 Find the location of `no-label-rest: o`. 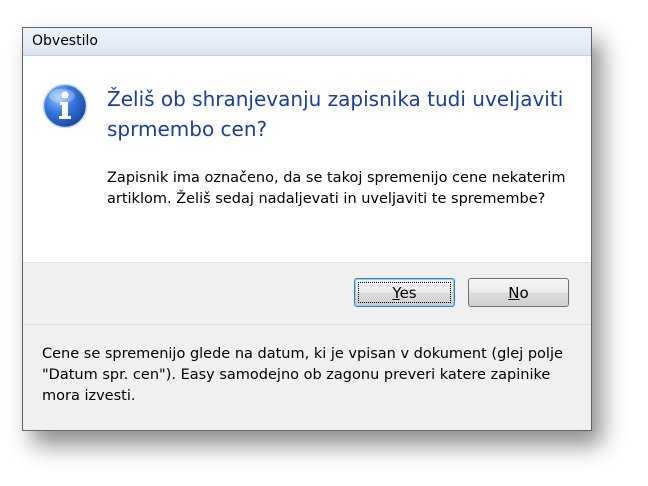

no-label-rest: o is located at coordinates (524, 293).